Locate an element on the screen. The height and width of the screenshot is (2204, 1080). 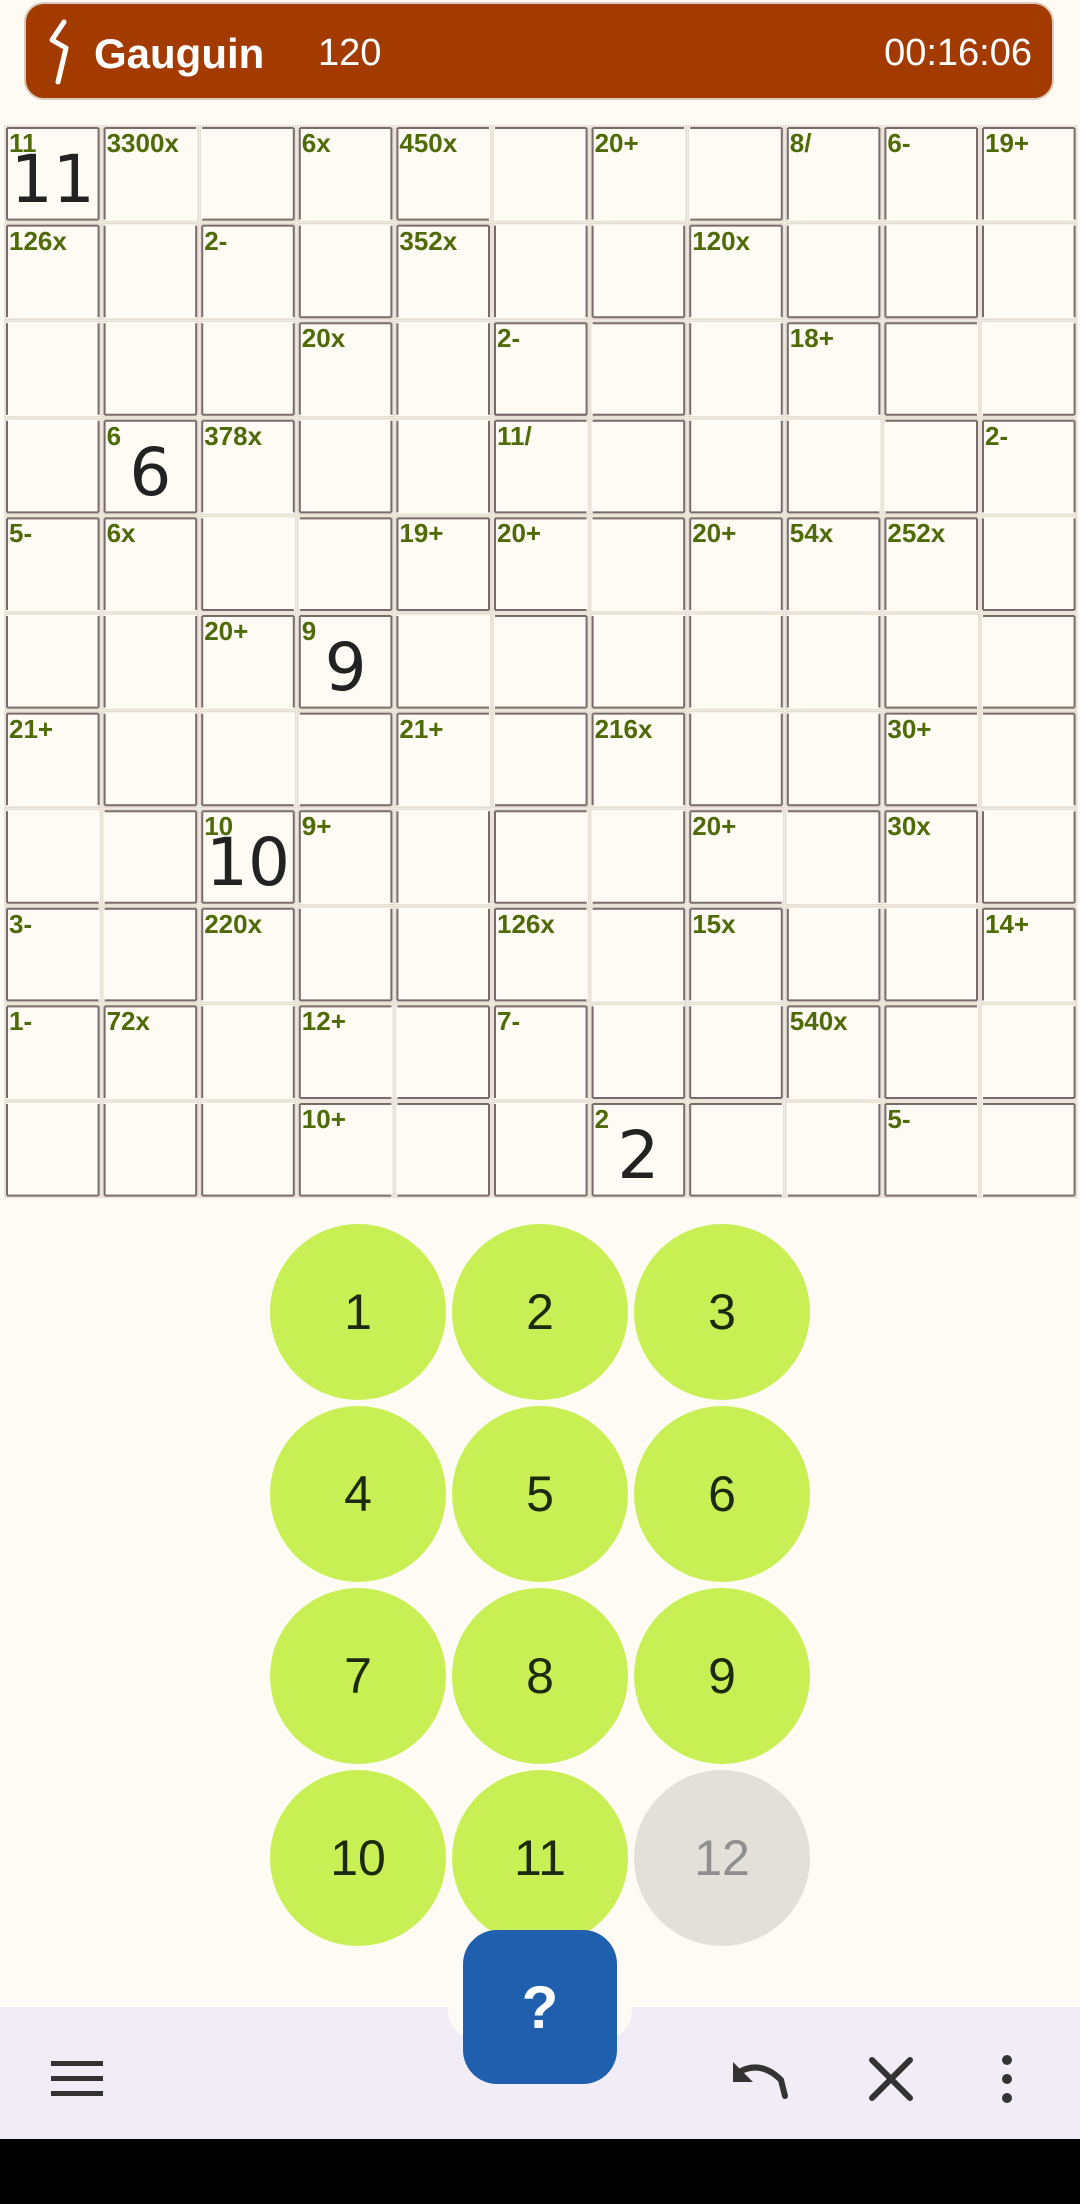
game-timer: 00:16:06 is located at coordinates (958, 53).